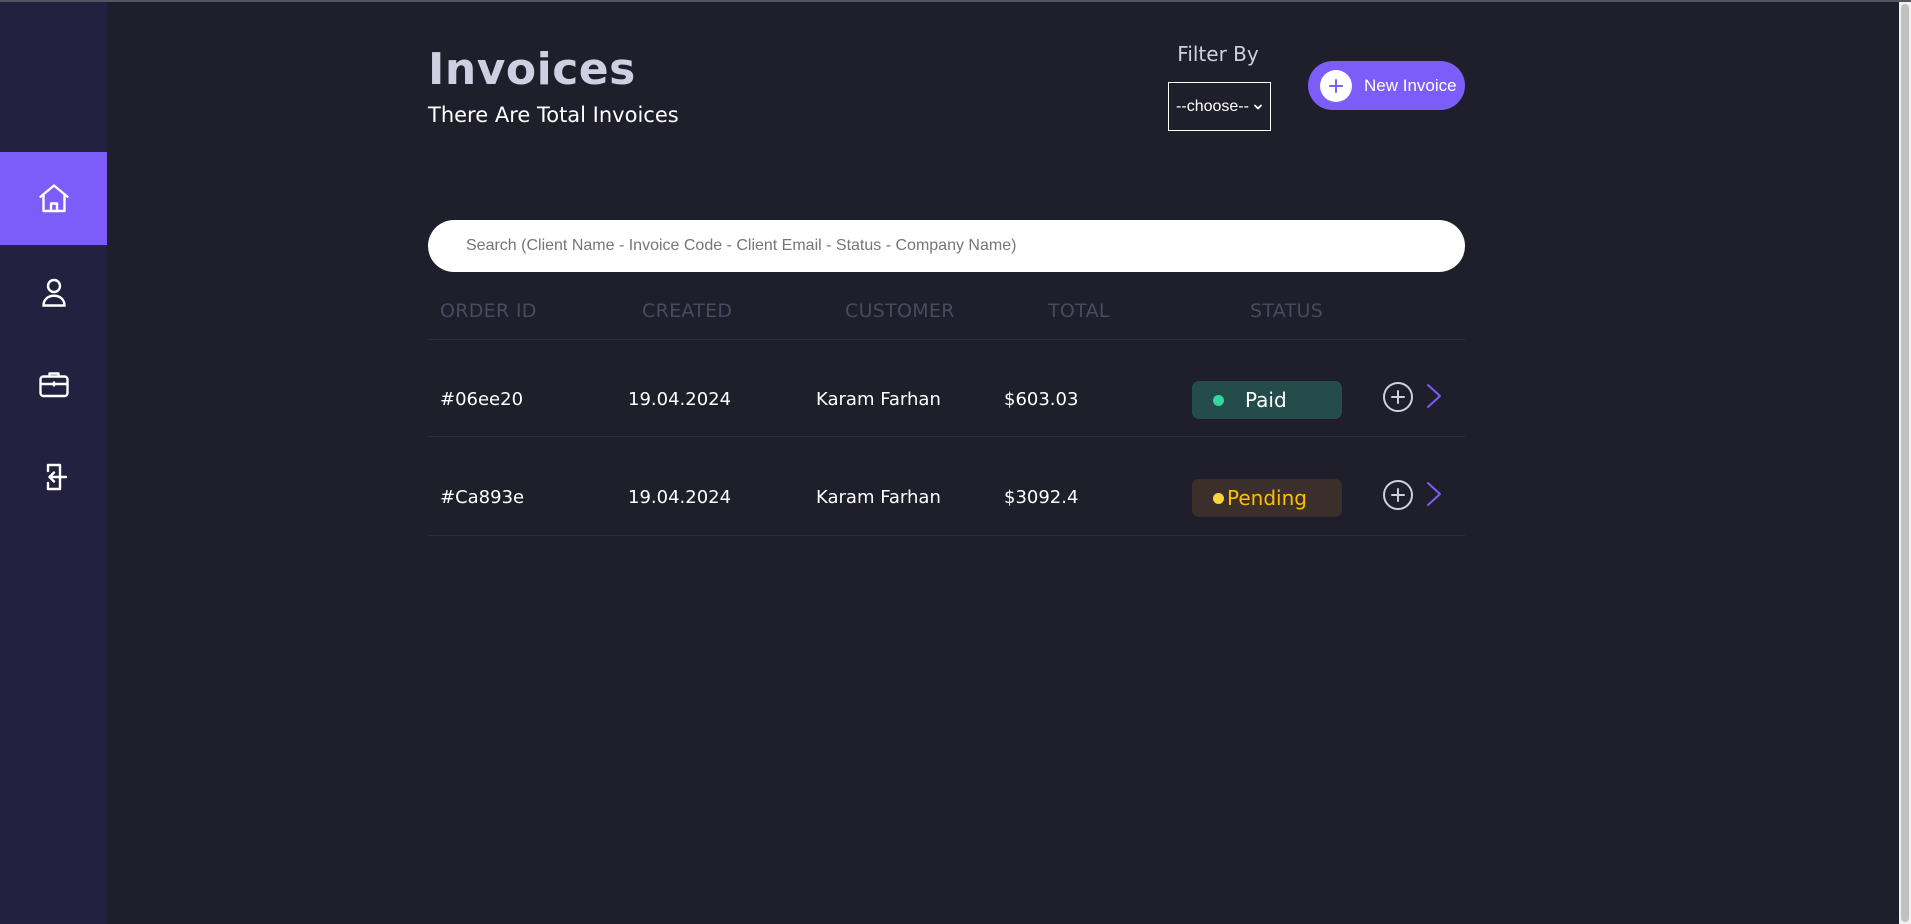 This screenshot has height=924, width=1911. I want to click on column-header-total: TOTAL, so click(1079, 311).